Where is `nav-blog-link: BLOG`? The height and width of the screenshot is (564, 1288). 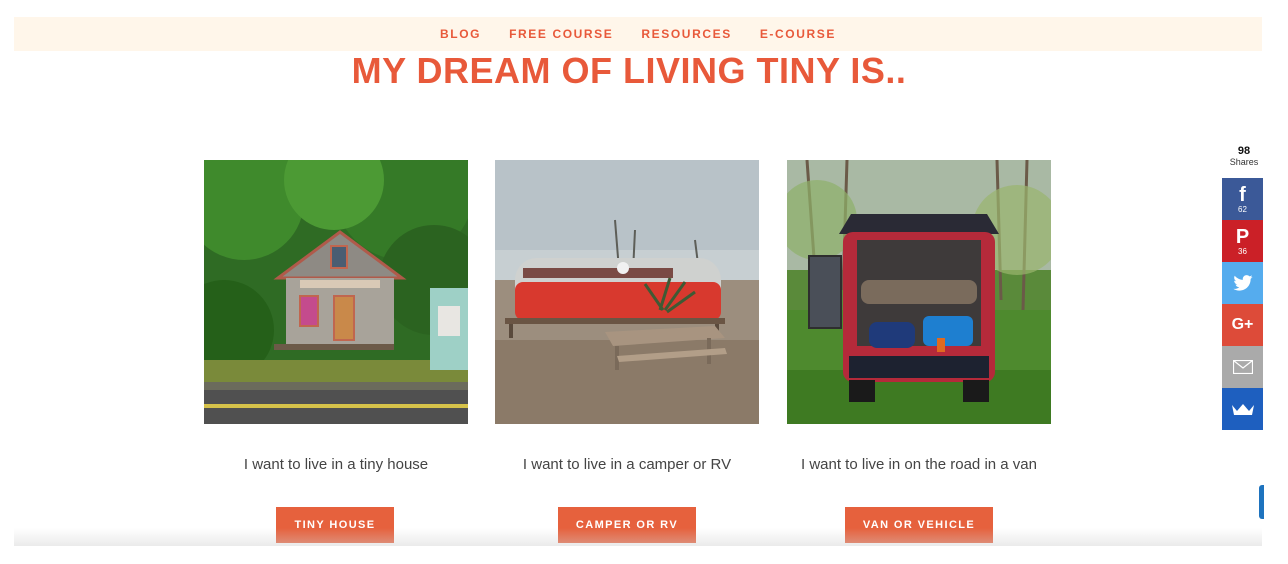
nav-blog-link: BLOG is located at coordinates (460, 34).